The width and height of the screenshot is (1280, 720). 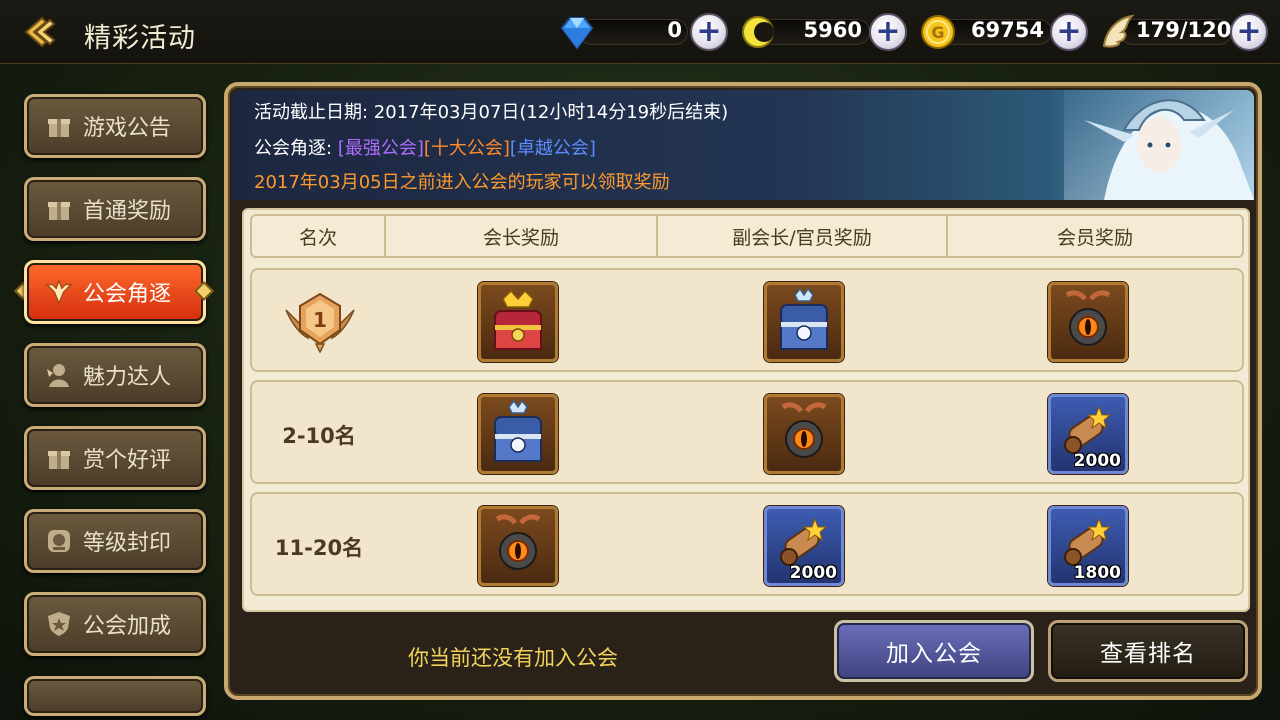 I want to click on wings-emblem-icon, so click(x=59, y=292).